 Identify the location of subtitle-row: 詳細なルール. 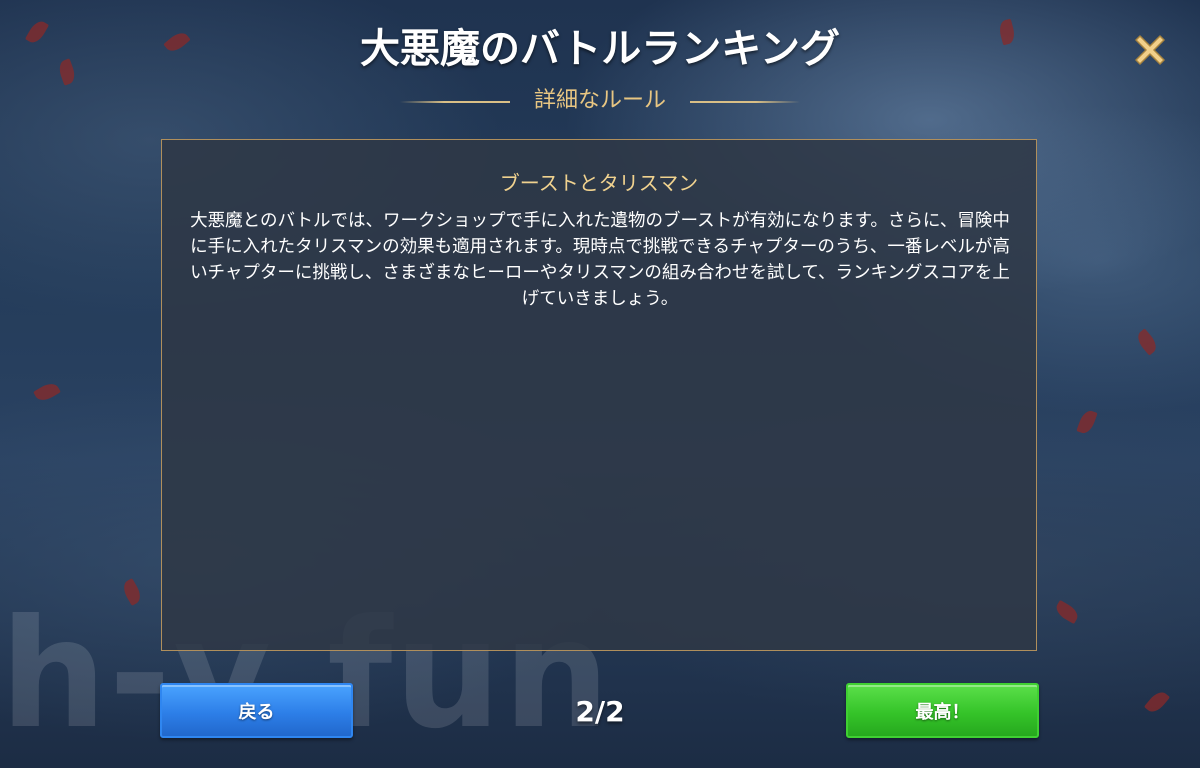
(600, 101).